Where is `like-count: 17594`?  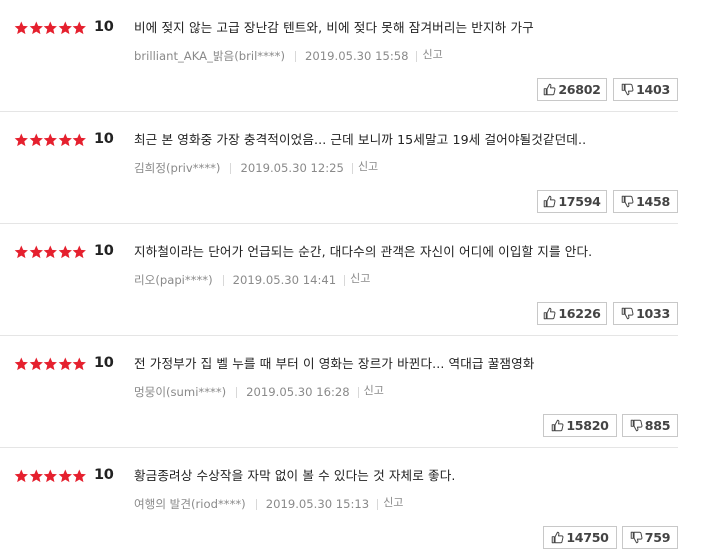
like-count: 17594 is located at coordinates (579, 201).